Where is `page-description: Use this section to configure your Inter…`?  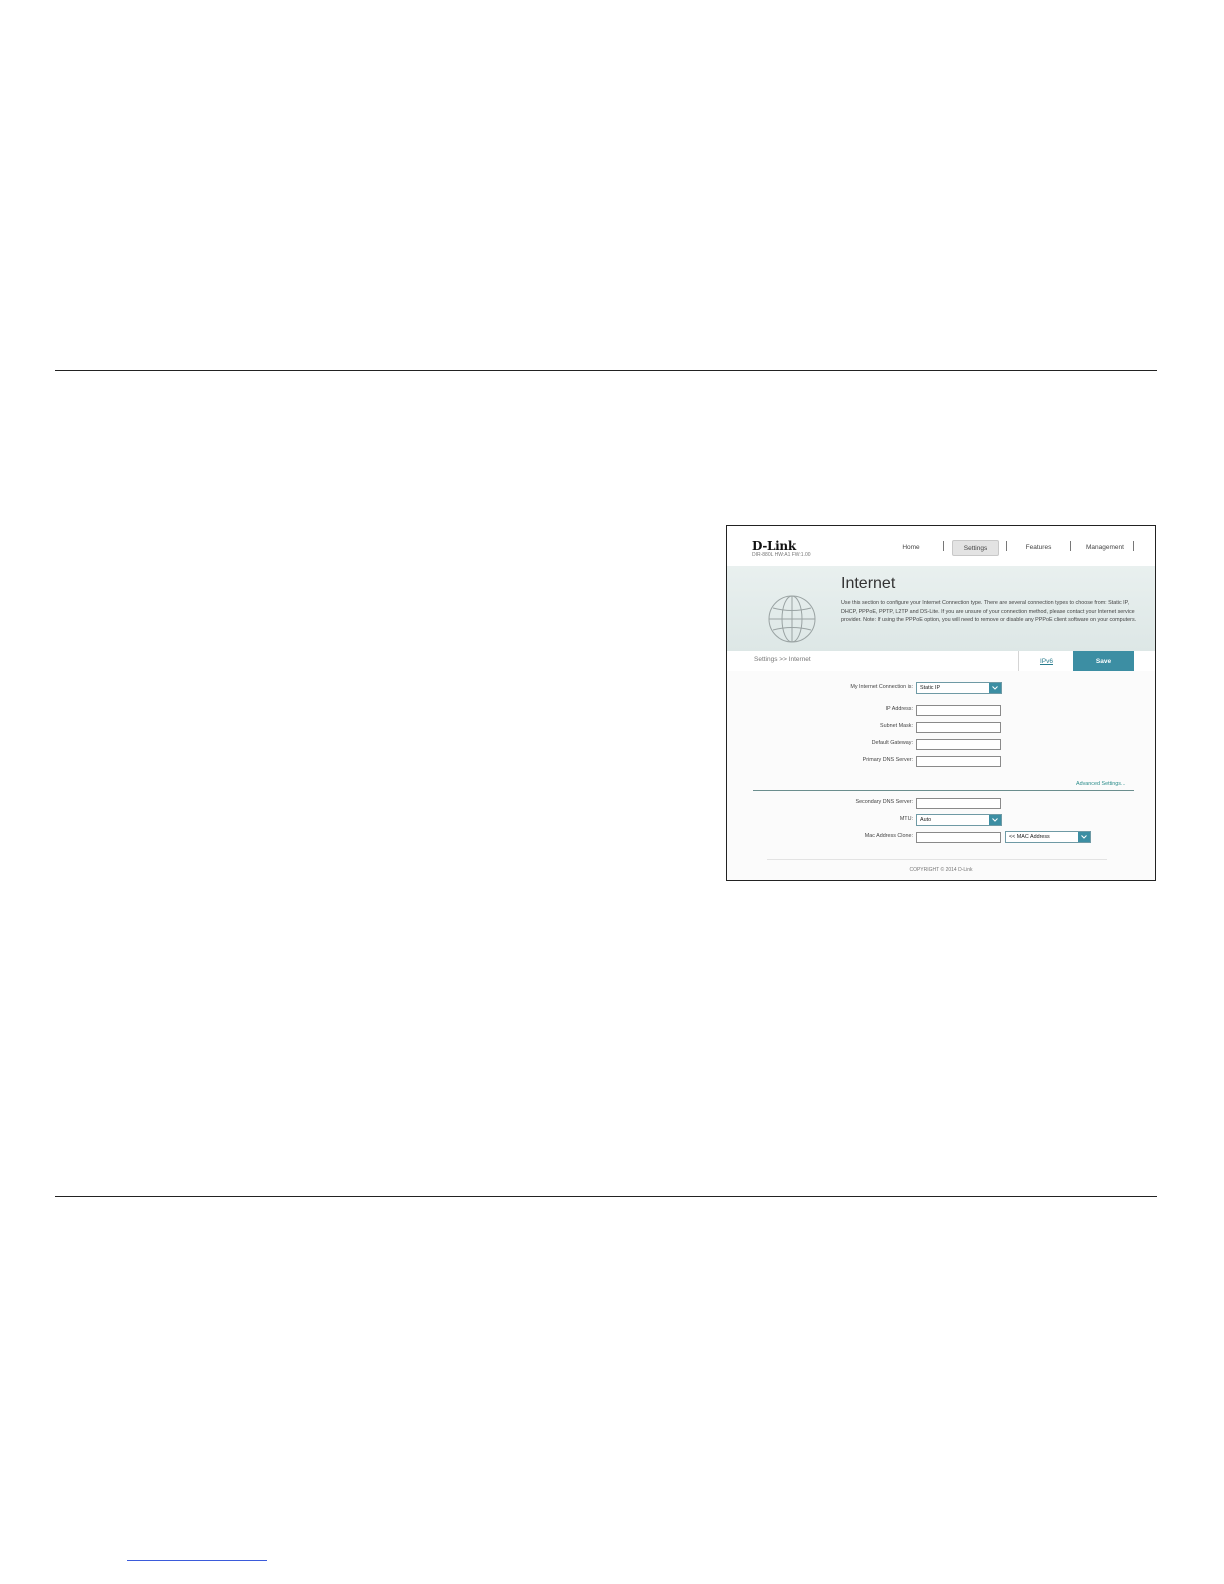
page-description: Use this section to configure your Inter… is located at coordinates (989, 611).